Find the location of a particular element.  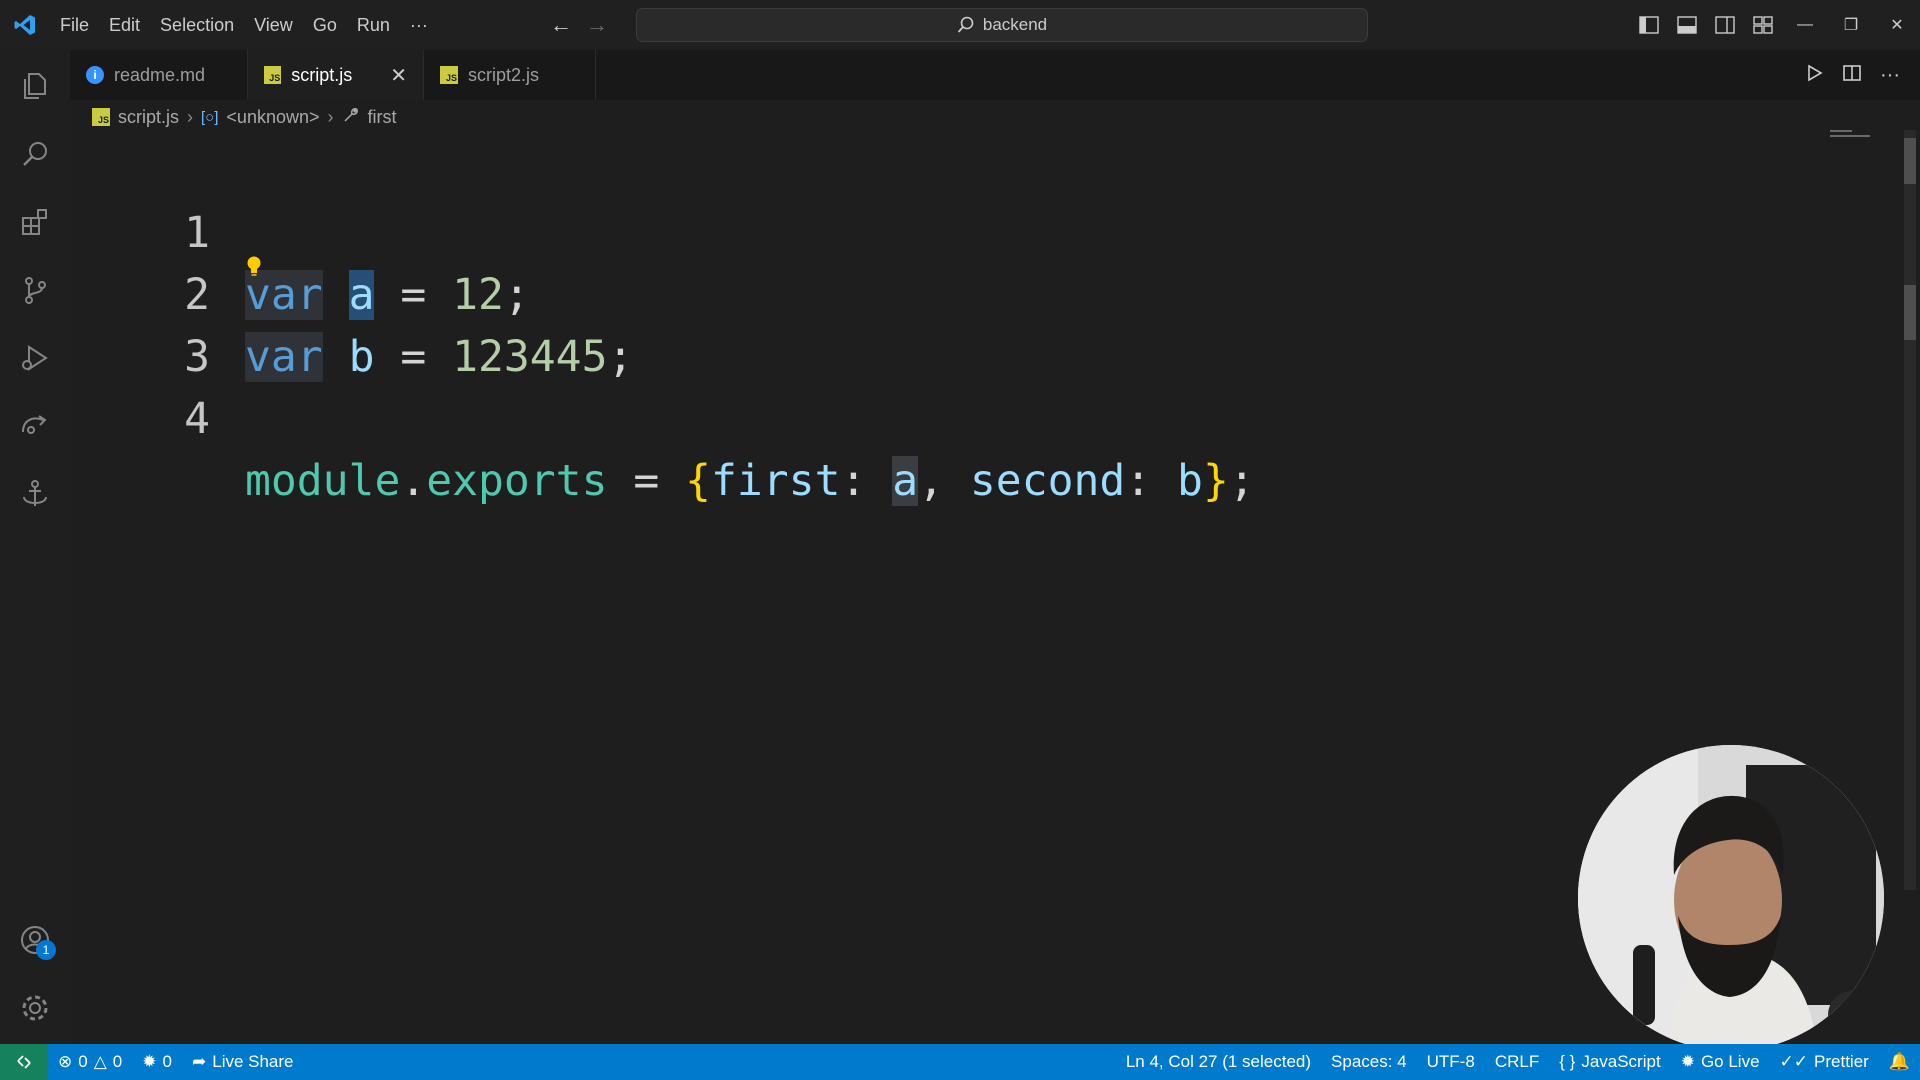

warning-icon: △ is located at coordinates (100, 1061).